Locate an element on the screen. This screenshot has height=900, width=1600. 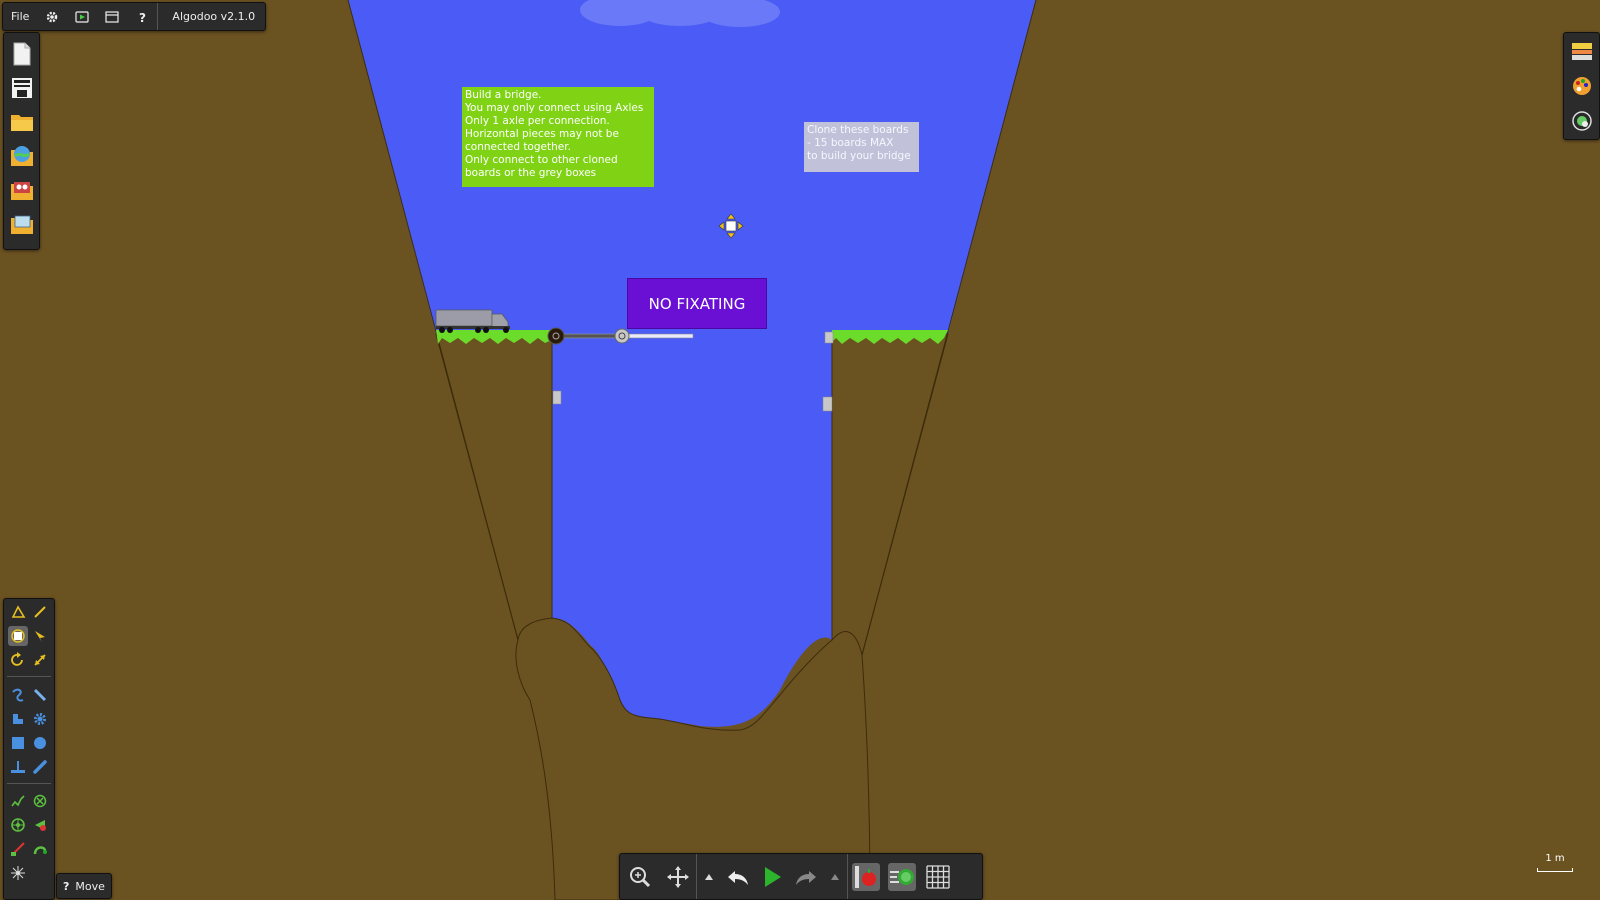
fixate-tool-icon is located at coordinates (40, 801).